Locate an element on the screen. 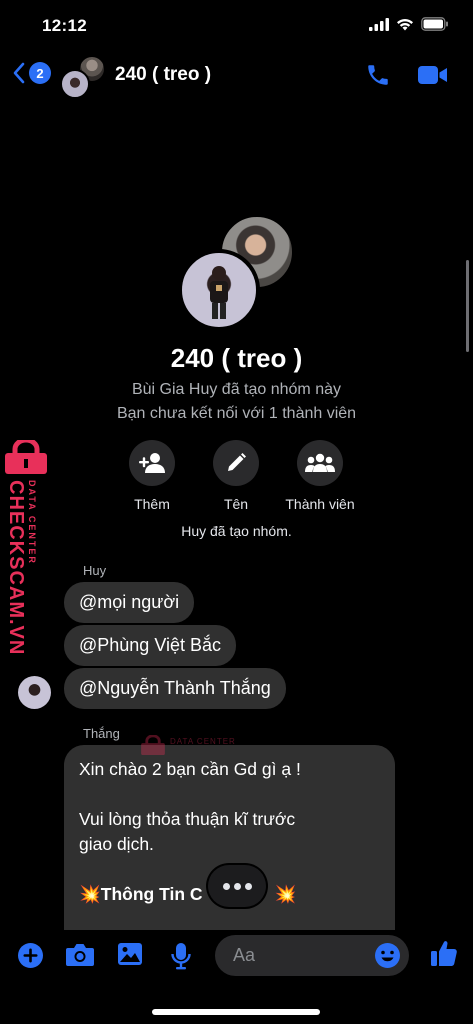 This screenshot has width=473, height=1024. back-button: 2 is located at coordinates (31, 73).